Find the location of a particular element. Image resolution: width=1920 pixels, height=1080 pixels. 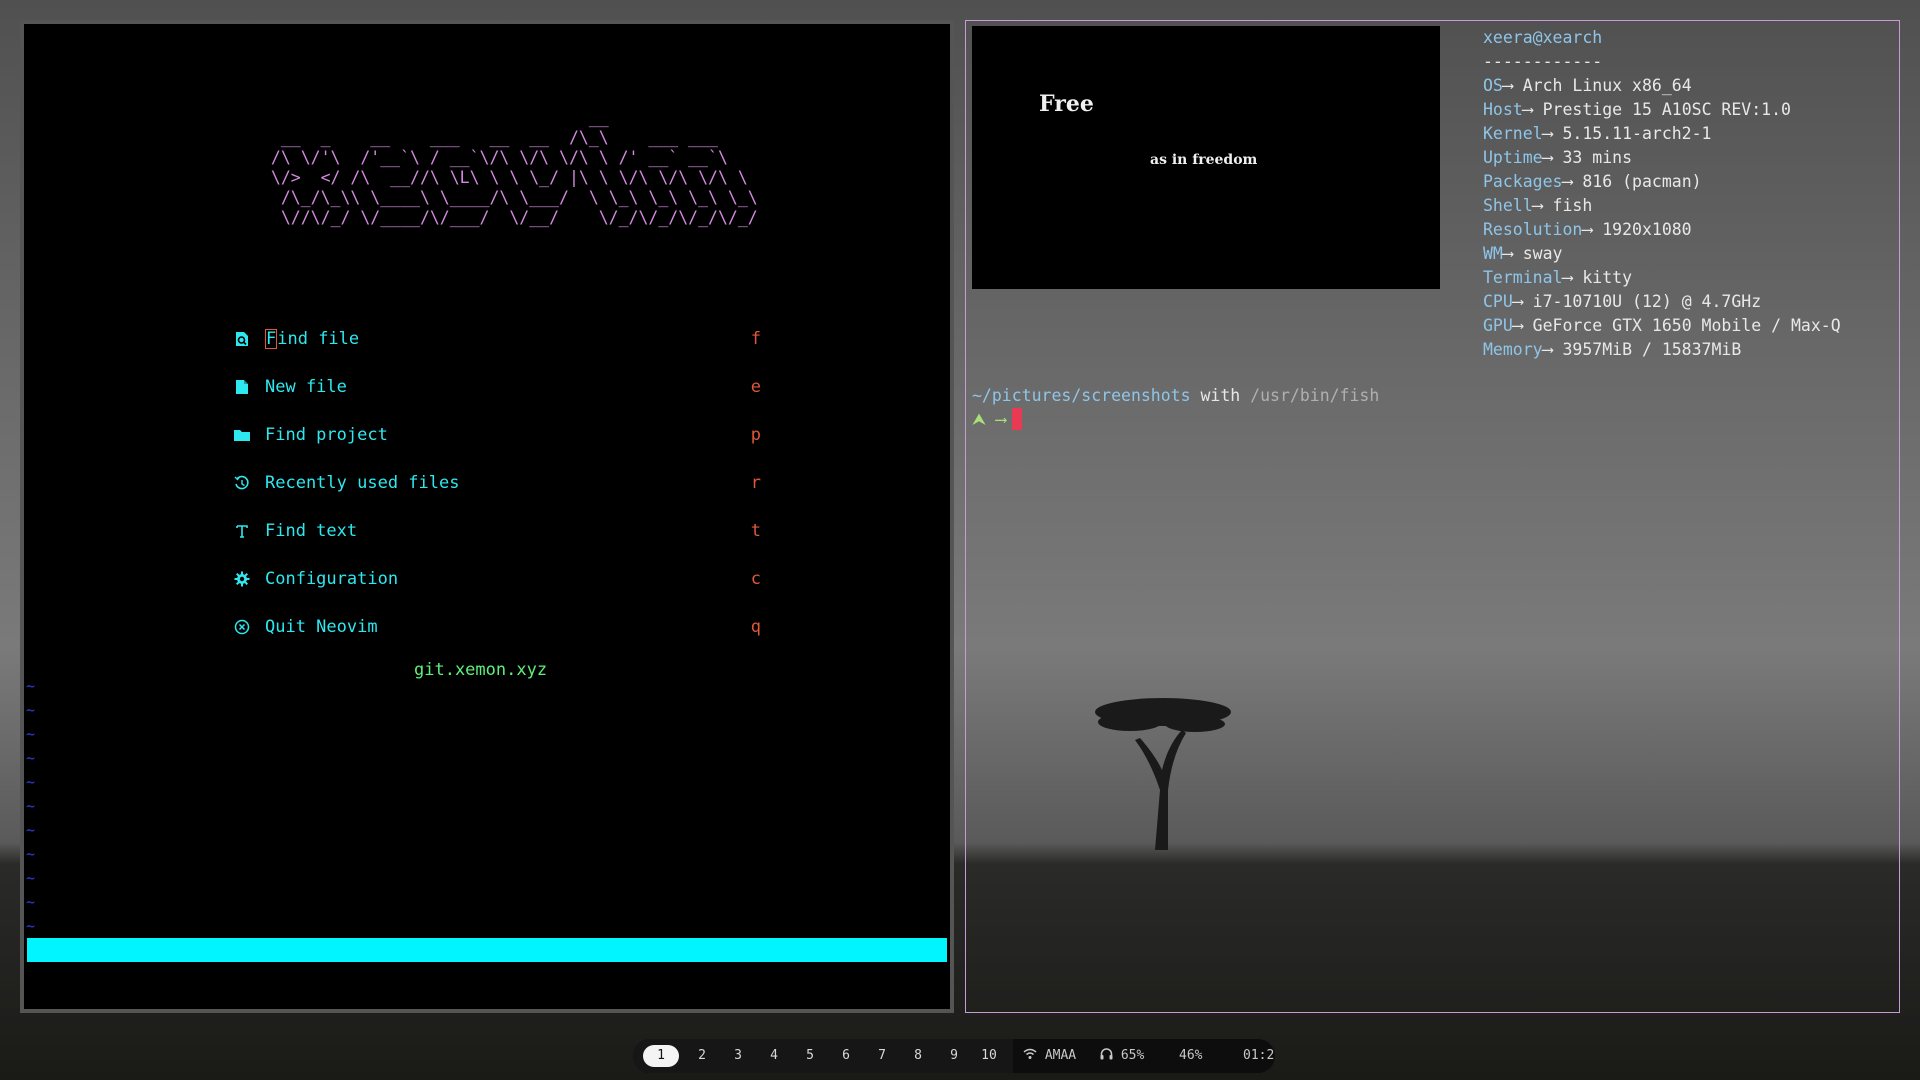

volume-value: 65% is located at coordinates (1132, 1055).